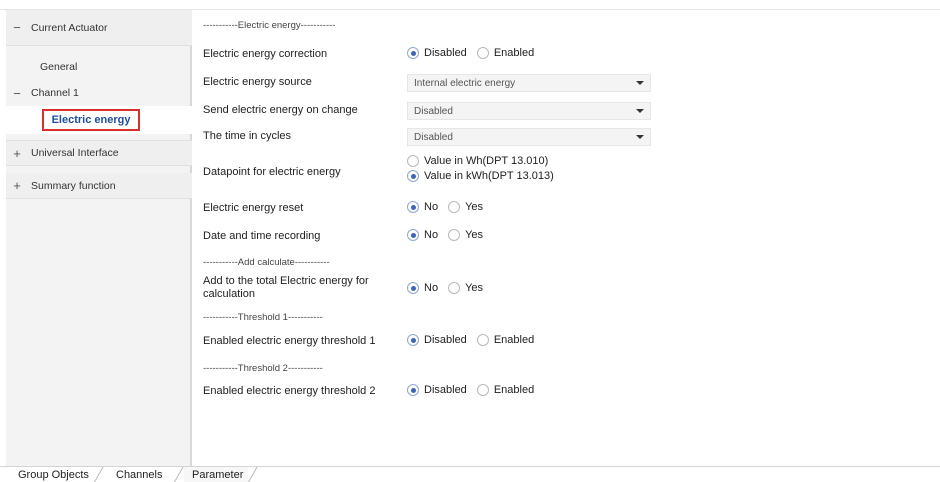 This screenshot has width=940, height=482. I want to click on correction-radio-group: Disabled Enabled, so click(475, 53).